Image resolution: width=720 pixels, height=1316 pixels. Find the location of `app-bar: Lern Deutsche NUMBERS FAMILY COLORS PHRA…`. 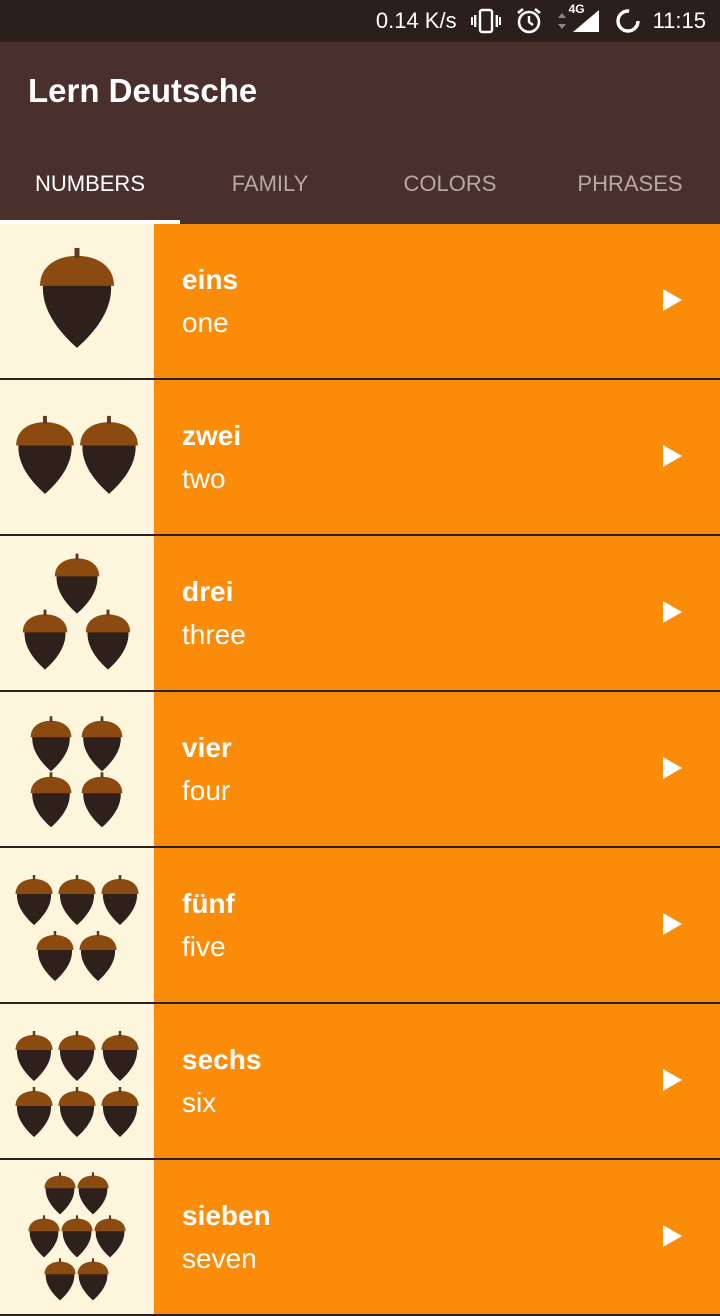

app-bar: Lern Deutsche NUMBERS FAMILY COLORS PHRA… is located at coordinates (360, 133).